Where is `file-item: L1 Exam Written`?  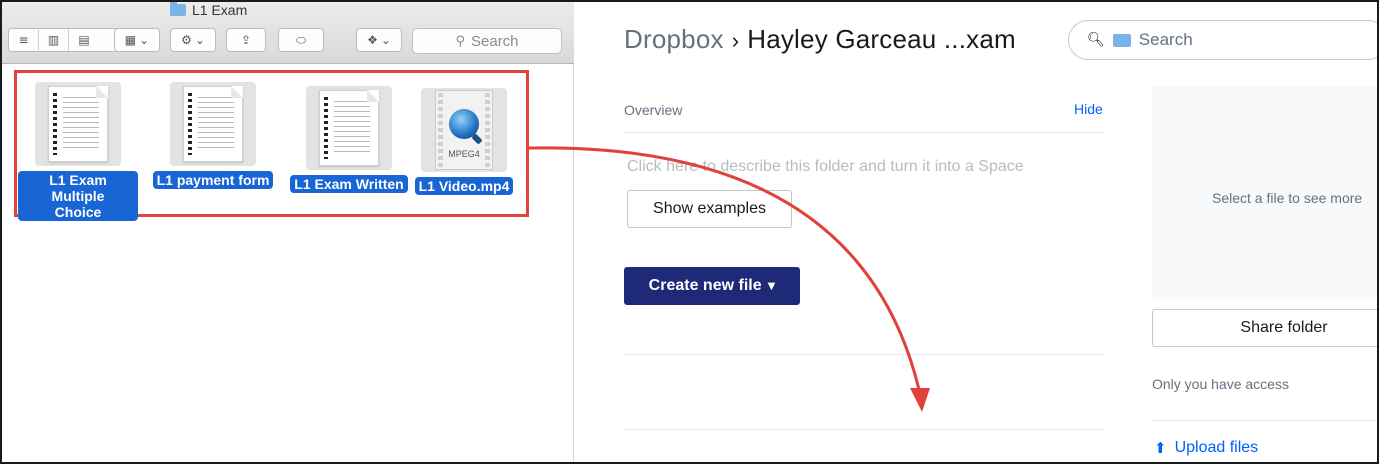
file-item: L1 Exam Written is located at coordinates (349, 140).